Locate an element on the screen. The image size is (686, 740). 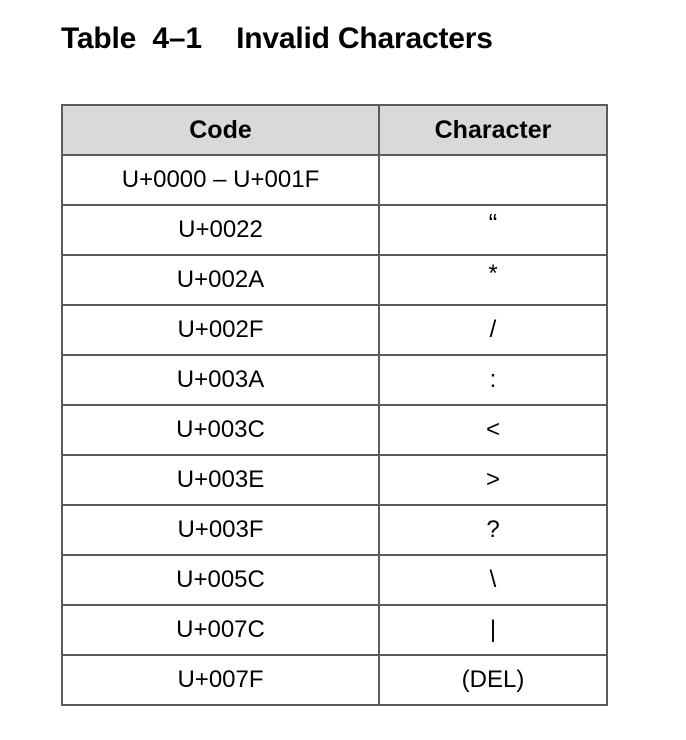
cell-code: U+003C is located at coordinates (220, 430).